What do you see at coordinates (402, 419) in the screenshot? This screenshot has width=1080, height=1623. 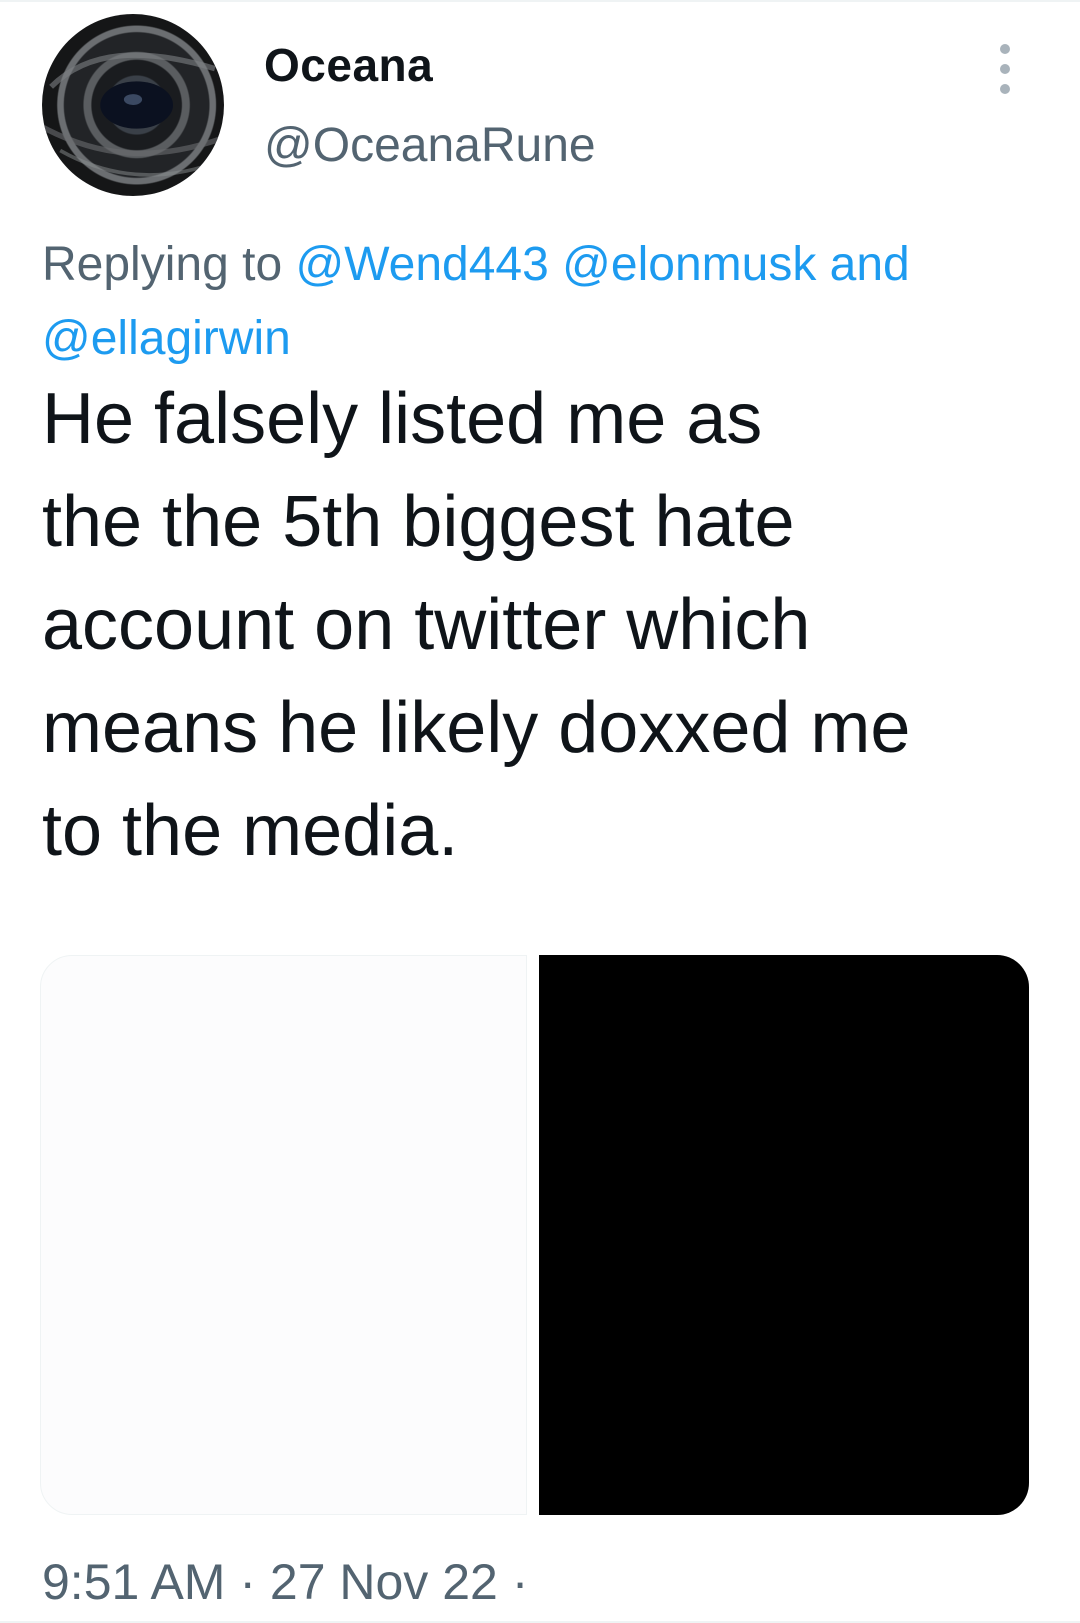 I see `tweet-line: He falsely listed me as` at bounding box center [402, 419].